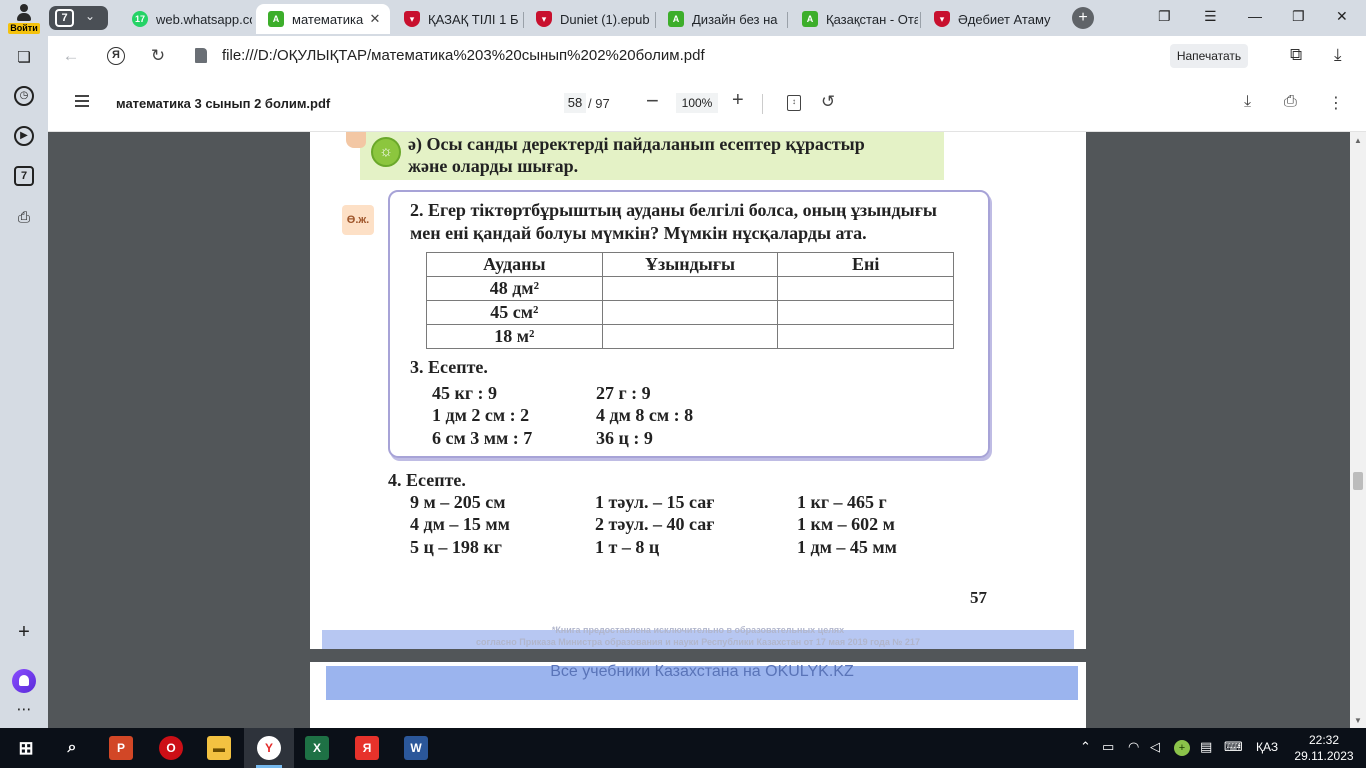  I want to click on outline-menu-icon, so click(82, 101).